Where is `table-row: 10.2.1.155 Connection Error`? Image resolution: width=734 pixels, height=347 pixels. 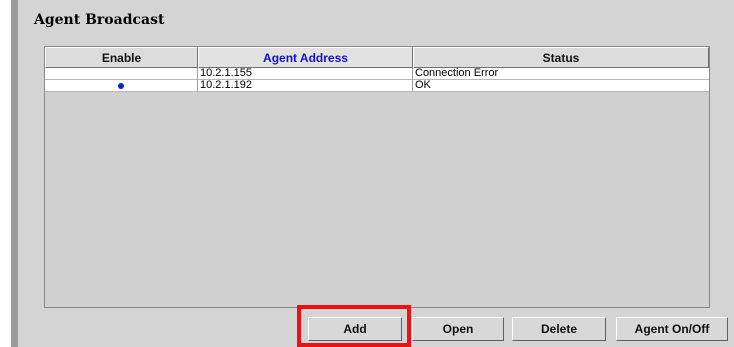
table-row: 10.2.1.155 Connection Error is located at coordinates (377, 74).